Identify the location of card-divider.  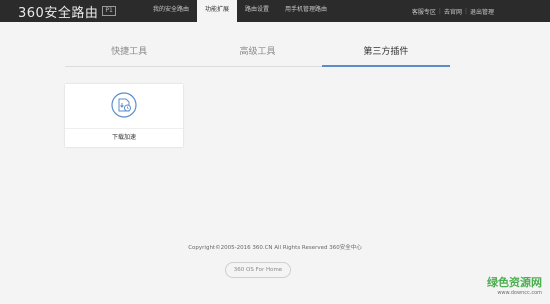
(124, 128).